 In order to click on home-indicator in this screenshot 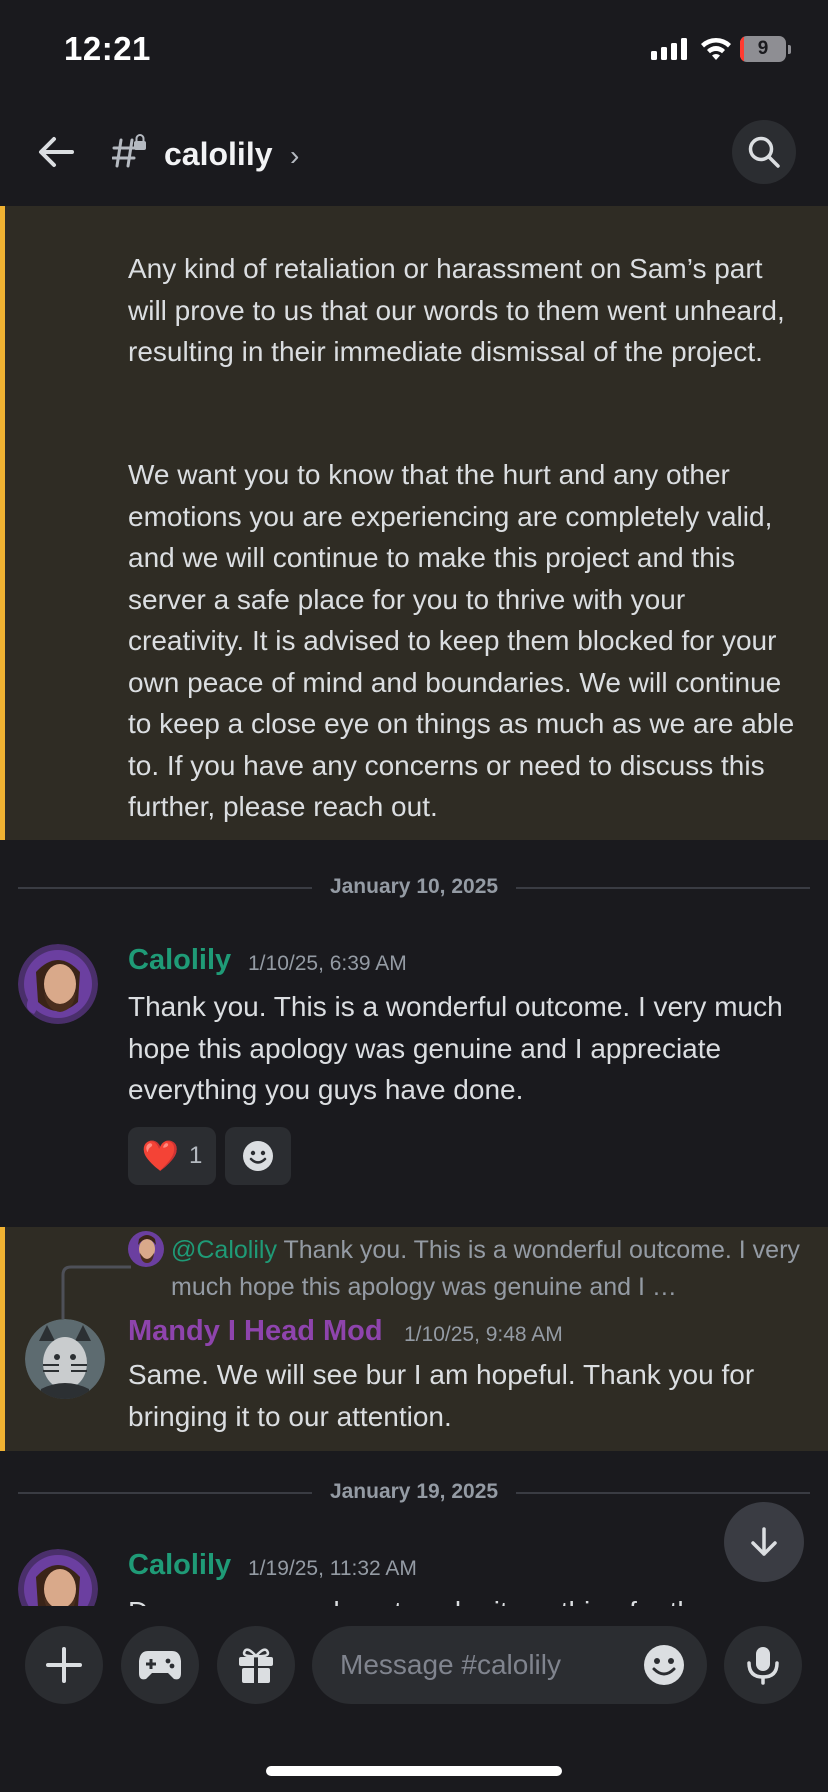, I will do `click(414, 1771)`.